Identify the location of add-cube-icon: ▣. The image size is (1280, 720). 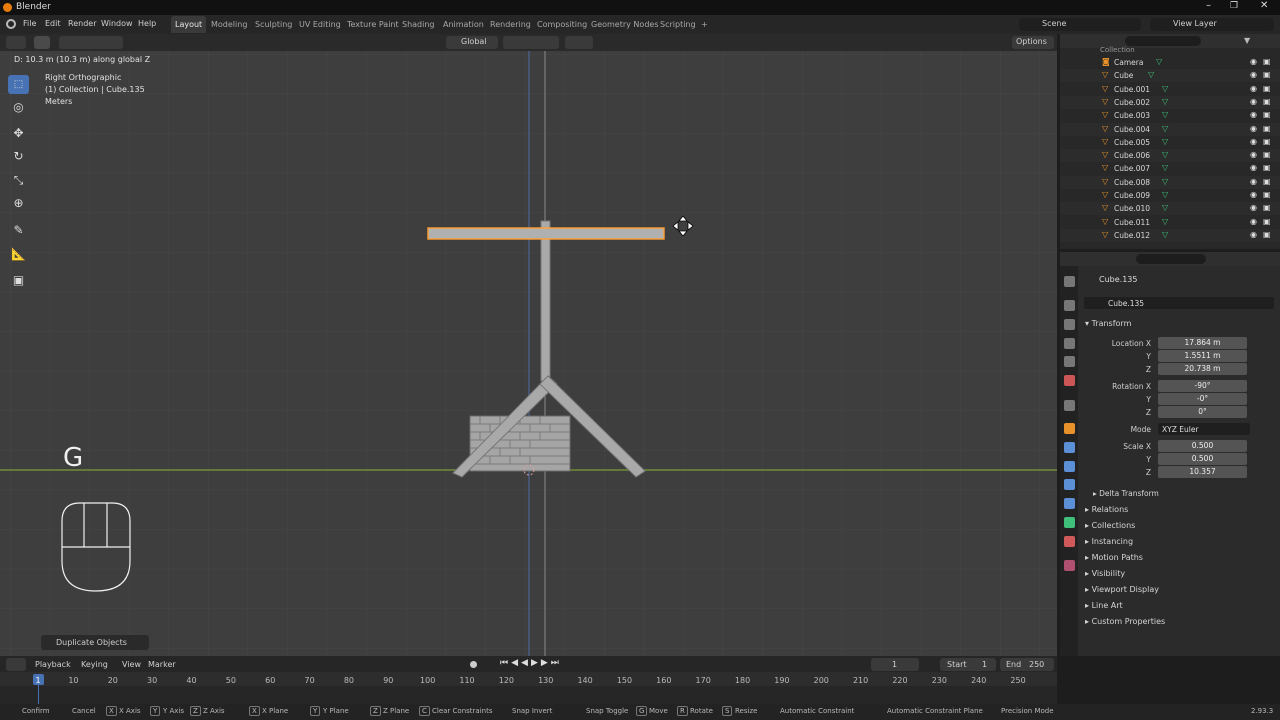
(18, 280).